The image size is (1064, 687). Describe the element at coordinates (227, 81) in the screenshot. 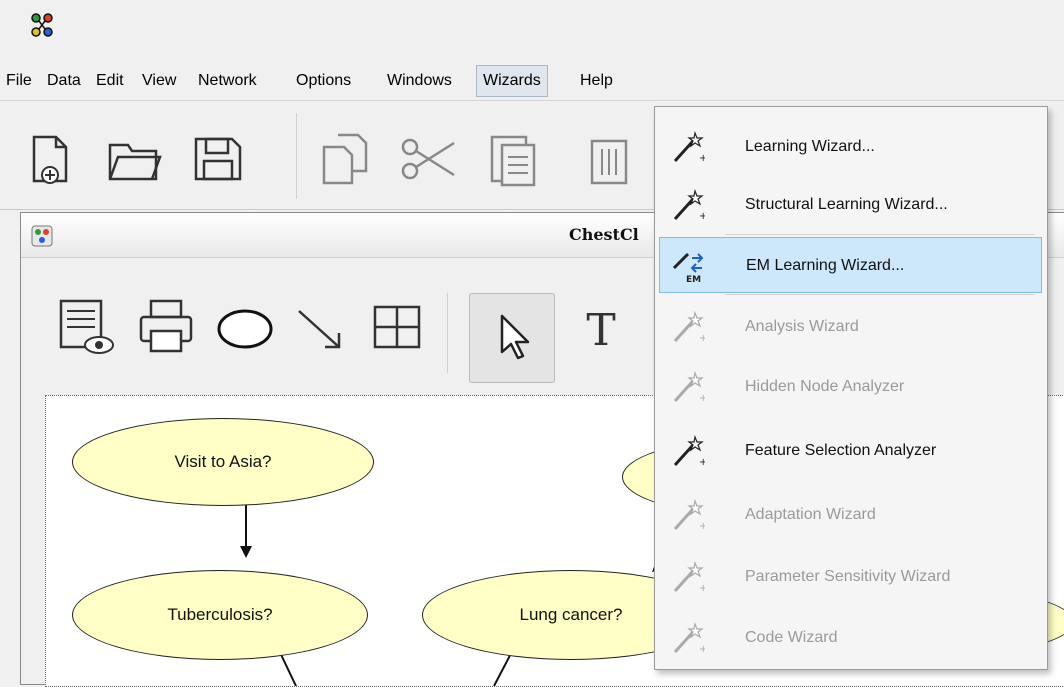

I see `menu-network: Network` at that location.